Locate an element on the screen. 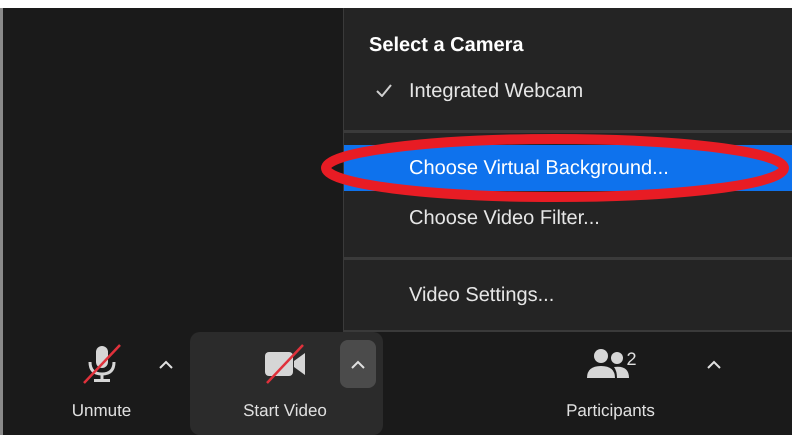 The height and width of the screenshot is (435, 792). toolbar-button: Unmute is located at coordinates (101, 382).